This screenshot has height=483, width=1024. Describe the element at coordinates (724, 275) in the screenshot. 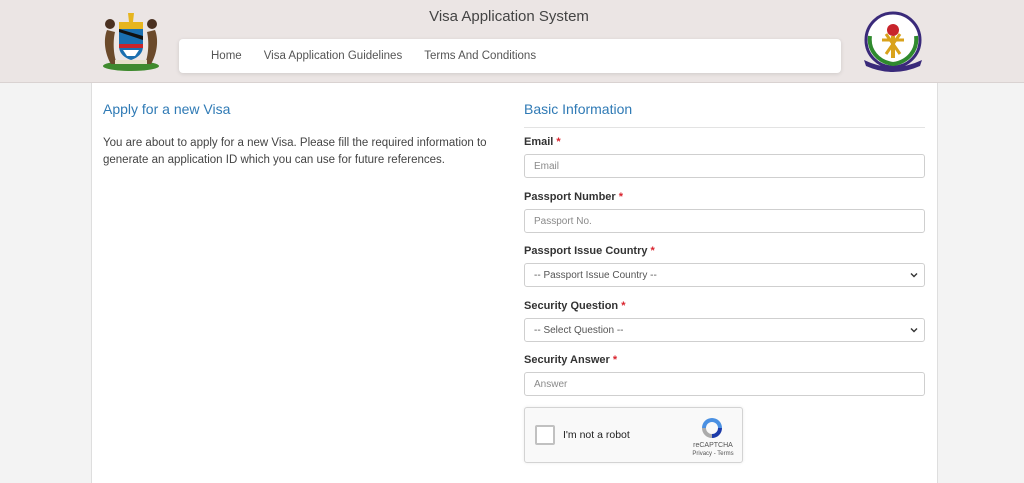

I see `passport-country-select: -- Passport Issue Country --` at that location.